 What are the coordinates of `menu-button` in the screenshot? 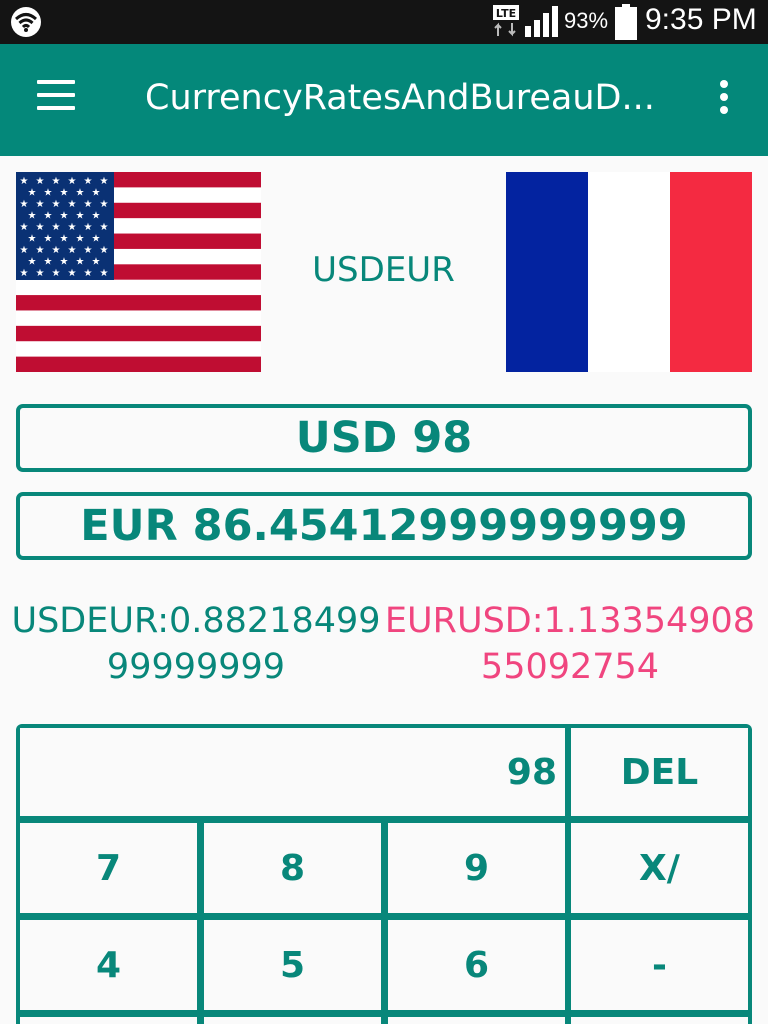 It's located at (56, 100).